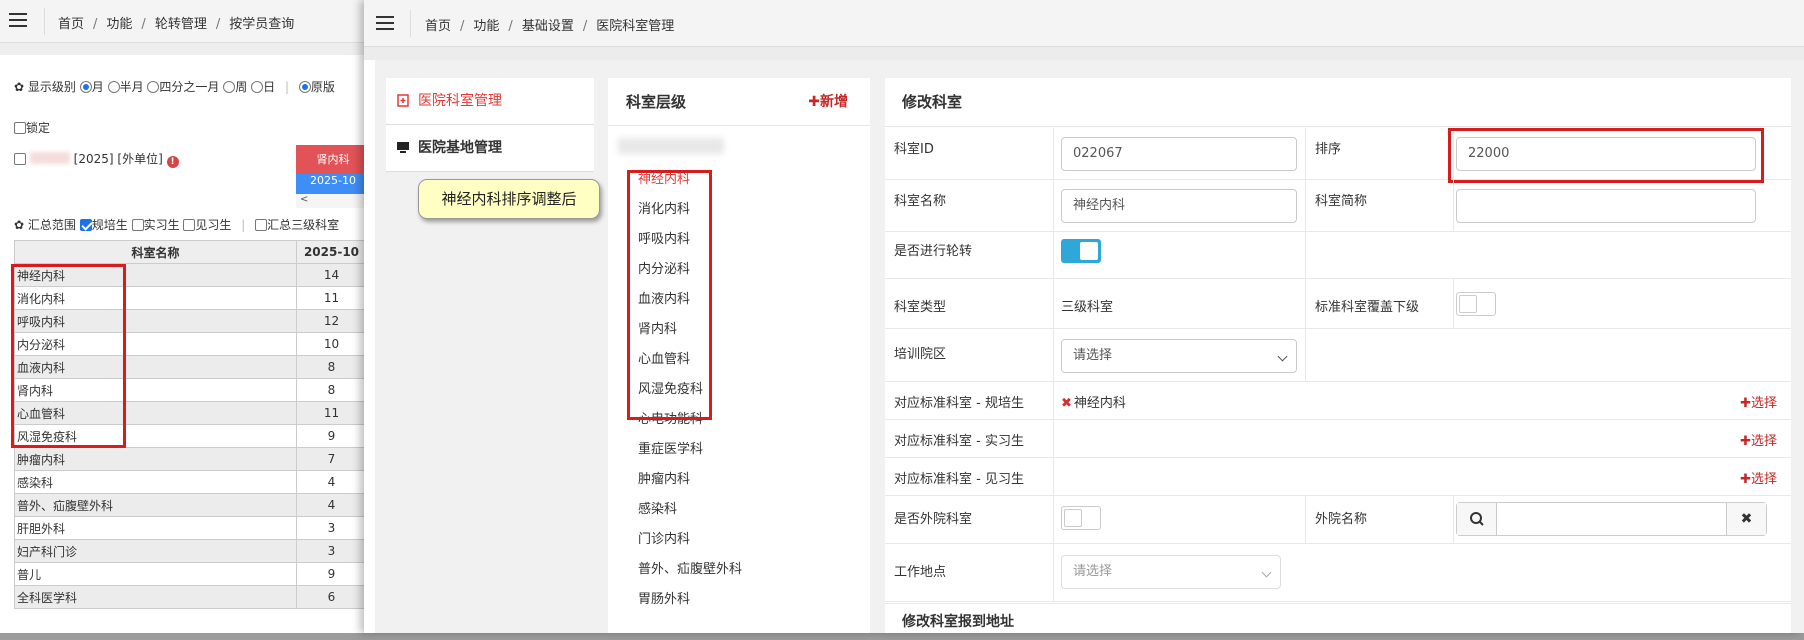  I want to click on checkbox-trainee, so click(189, 225).